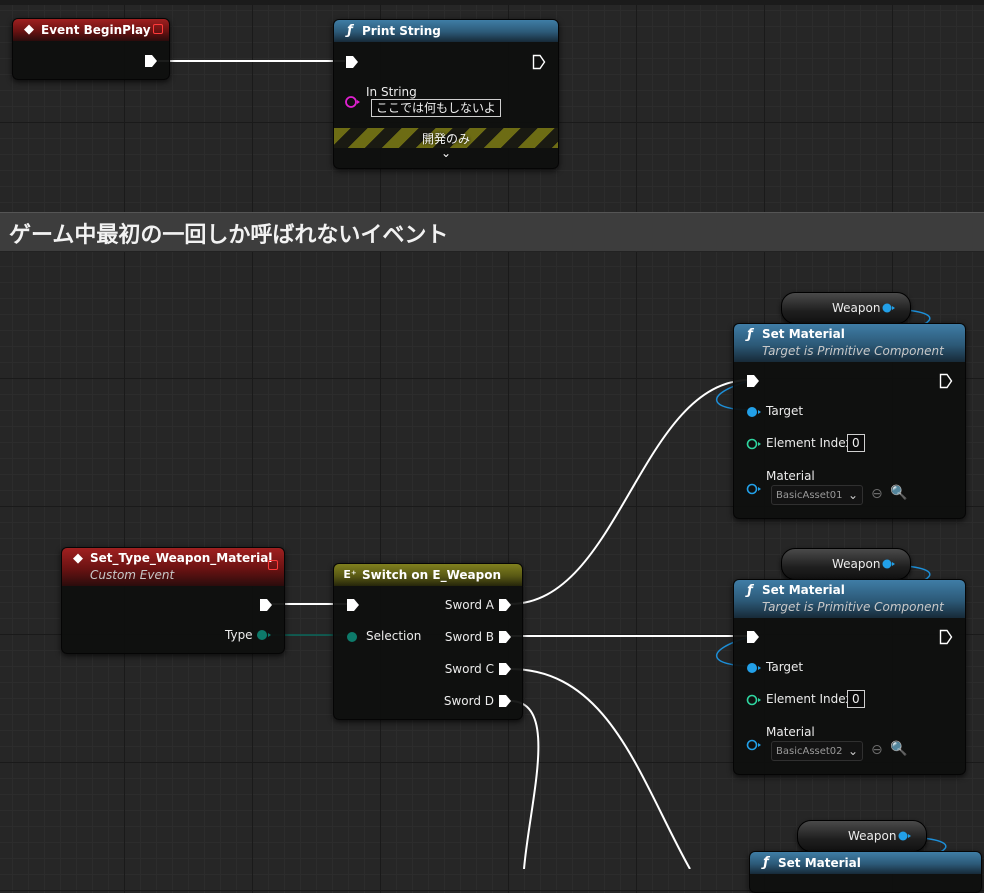  What do you see at coordinates (524, 784) in the screenshot?
I see `exec-wire-swordD` at bounding box center [524, 784].